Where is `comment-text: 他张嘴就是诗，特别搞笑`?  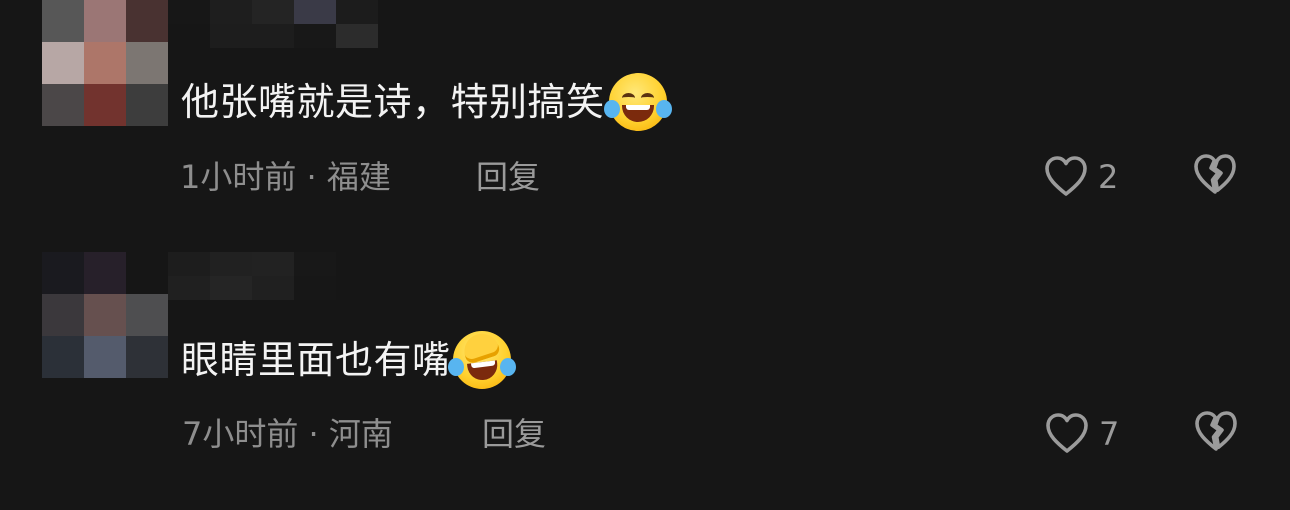 comment-text: 他张嘴就是诗，特别搞笑 is located at coordinates (426, 102).